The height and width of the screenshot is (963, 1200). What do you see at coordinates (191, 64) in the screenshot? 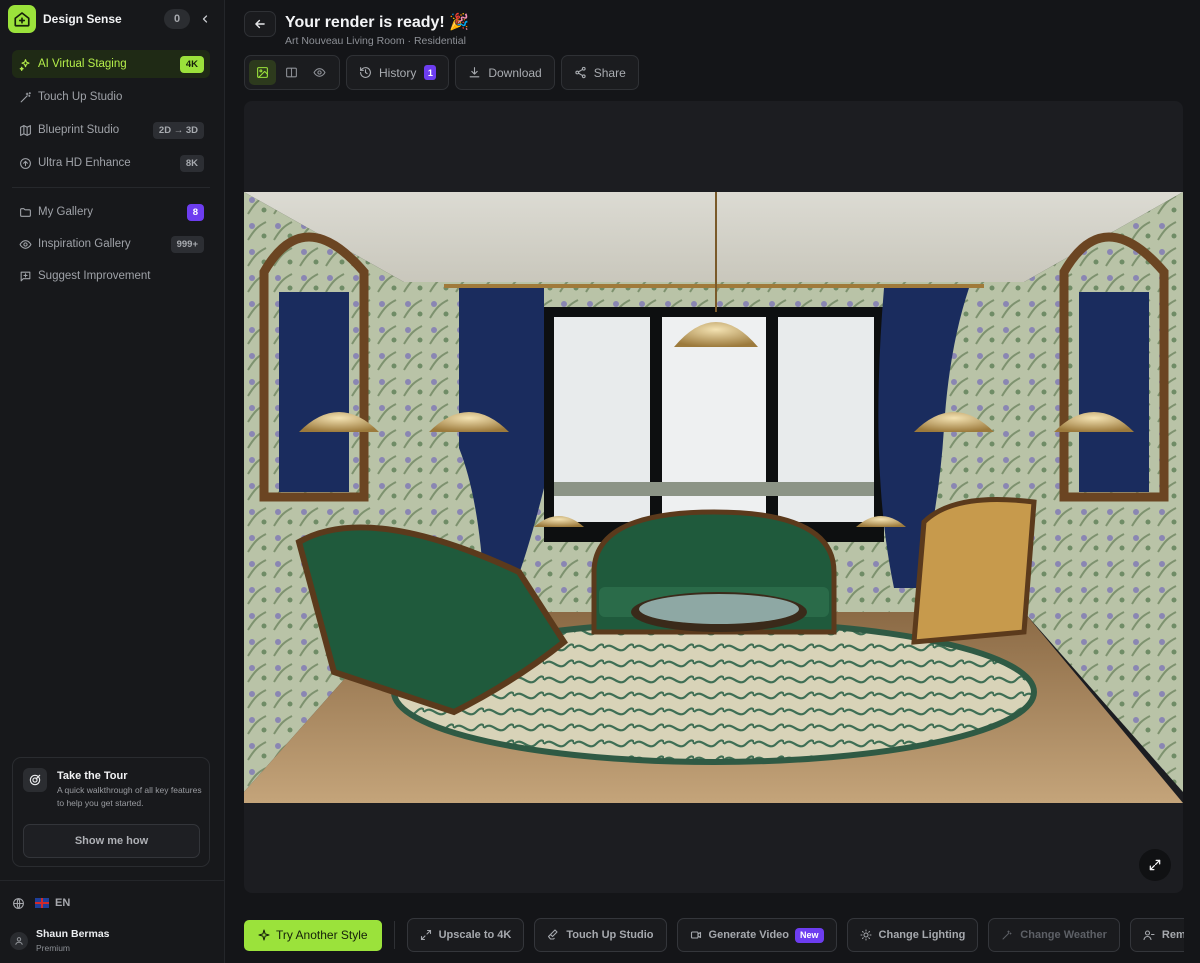
I see `resolution-badge: 4K` at bounding box center [191, 64].